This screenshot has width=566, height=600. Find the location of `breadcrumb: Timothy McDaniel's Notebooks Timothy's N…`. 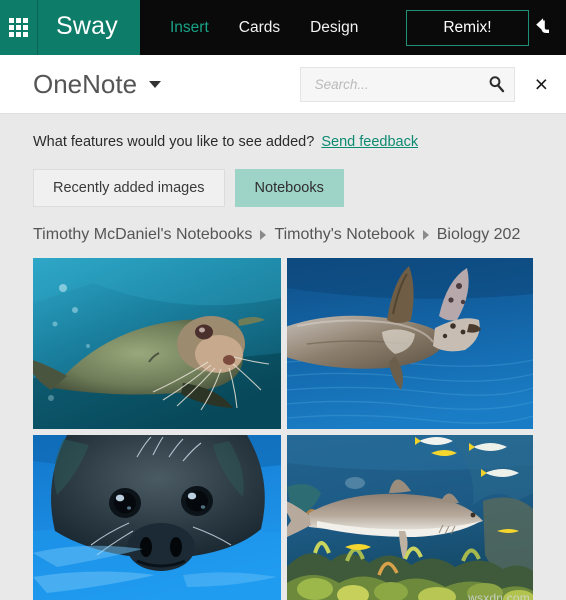

breadcrumb: Timothy McDaniel's Notebooks Timothy's N… is located at coordinates (283, 225).